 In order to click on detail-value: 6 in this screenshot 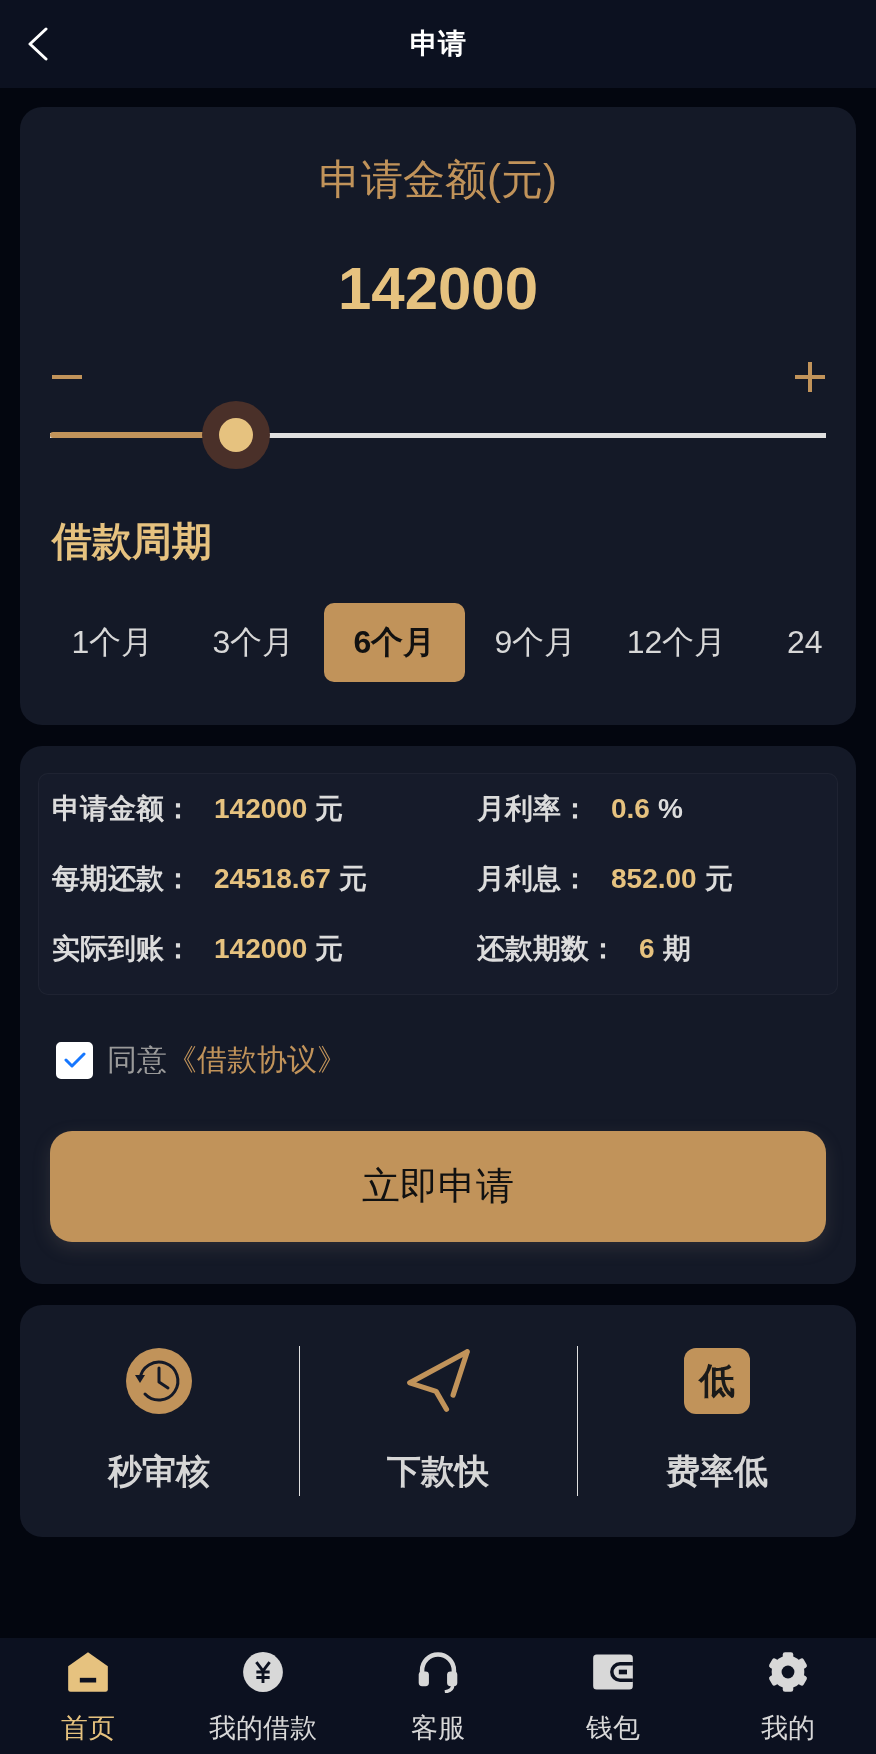, I will do `click(647, 949)`.